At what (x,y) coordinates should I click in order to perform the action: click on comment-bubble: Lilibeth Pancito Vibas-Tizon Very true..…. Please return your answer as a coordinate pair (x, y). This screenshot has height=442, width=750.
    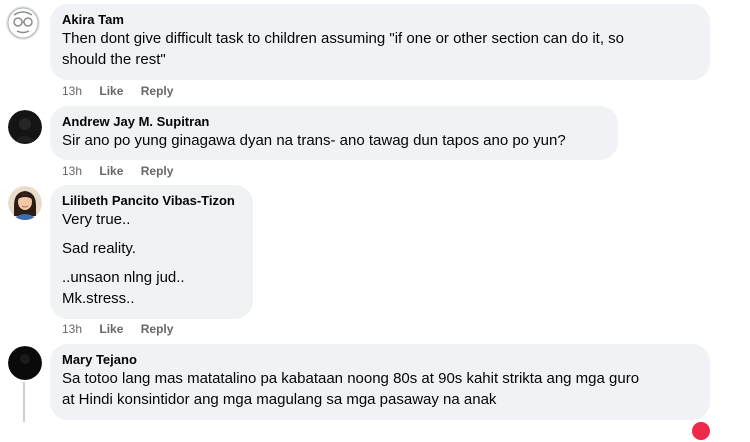
    Looking at the image, I should click on (151, 252).